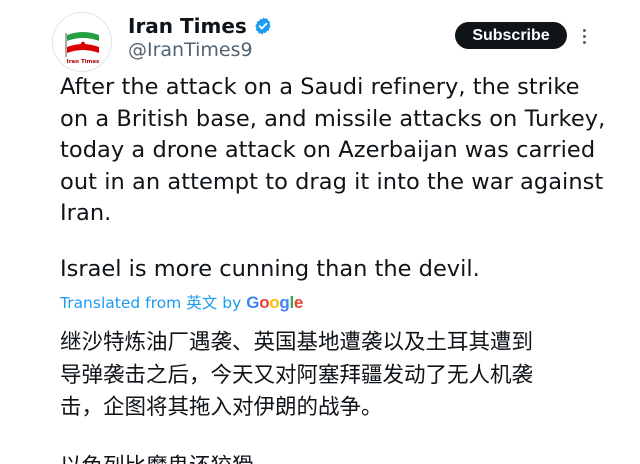  I want to click on translated-text-paragraph: 以色列比魔鬼还狡猾, so click(157, 457).